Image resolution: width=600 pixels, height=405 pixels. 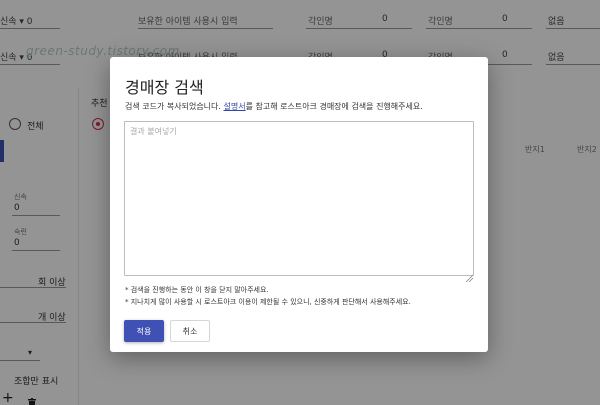 I want to click on dialog-note: * 검색을 진행하는 동안 이 창을 닫지 말아주세요., so click(x=197, y=290).